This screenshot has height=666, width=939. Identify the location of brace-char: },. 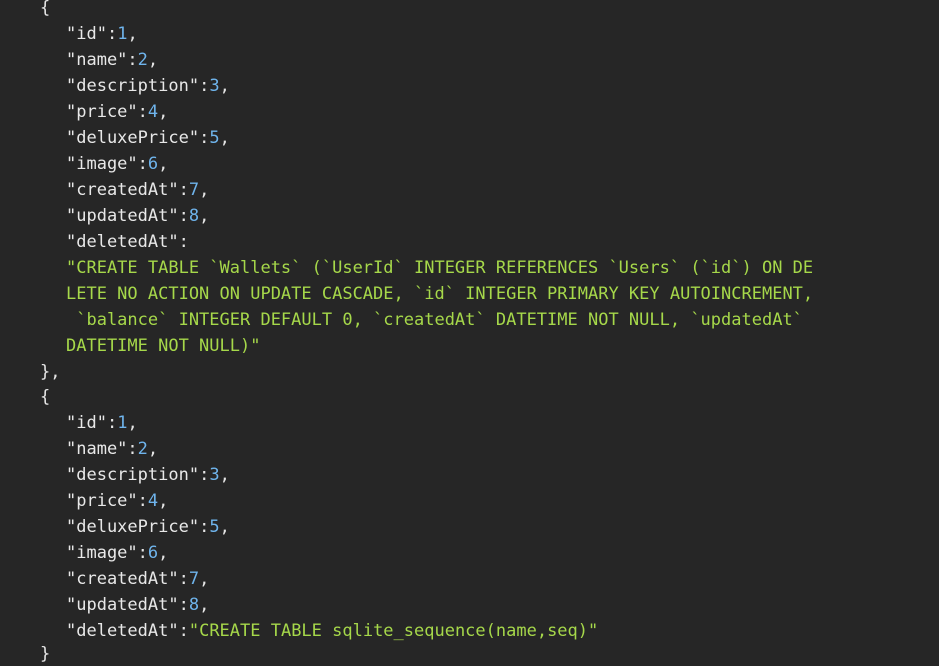
(50, 372).